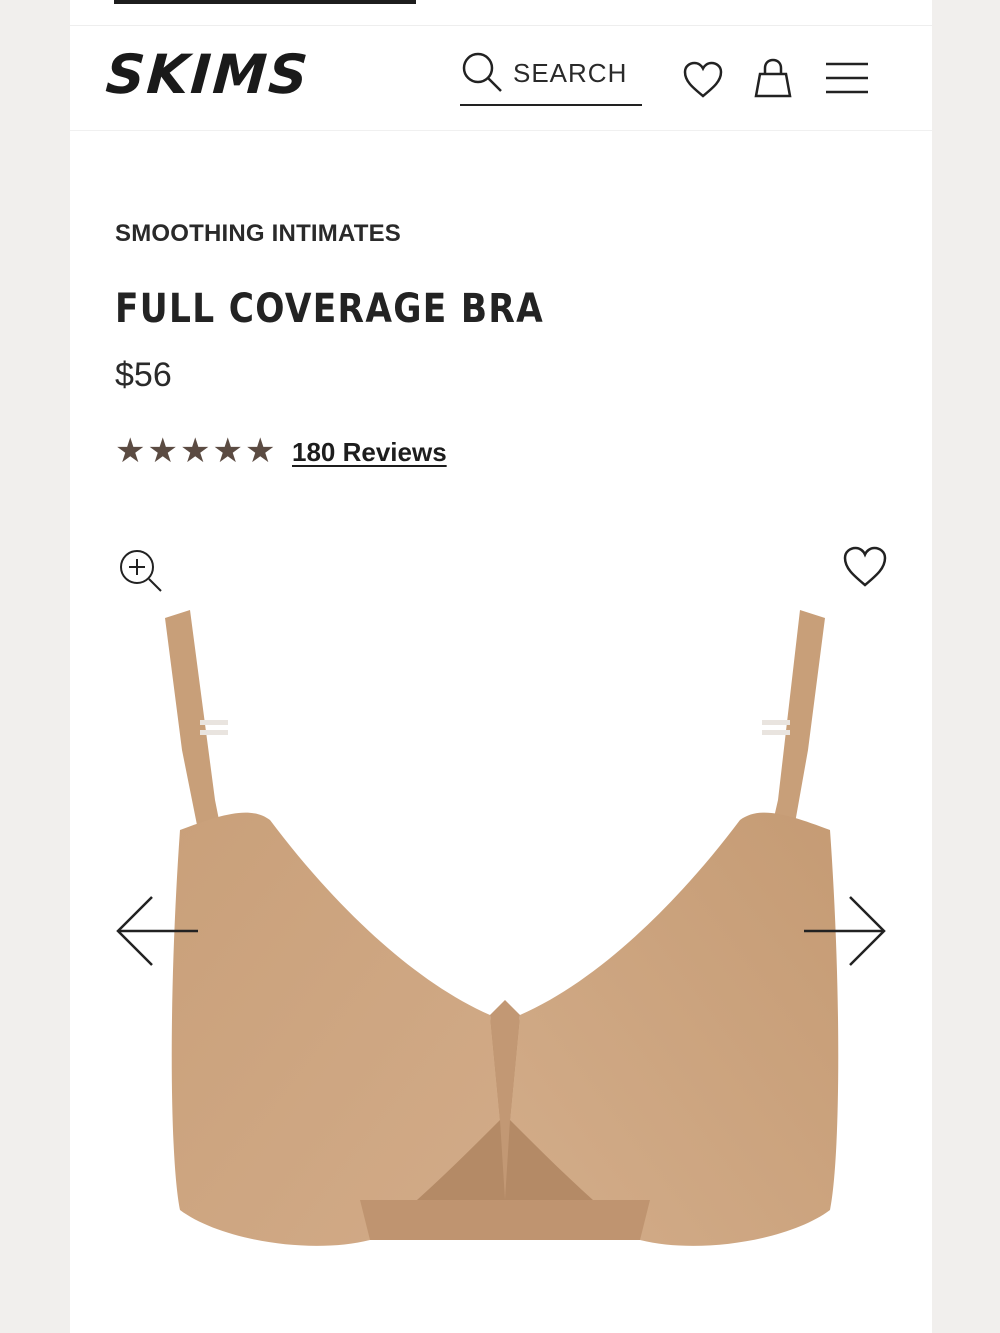 This screenshot has height=1333, width=1000. Describe the element at coordinates (157, 931) in the screenshot. I see `arrow-left-icon` at that location.